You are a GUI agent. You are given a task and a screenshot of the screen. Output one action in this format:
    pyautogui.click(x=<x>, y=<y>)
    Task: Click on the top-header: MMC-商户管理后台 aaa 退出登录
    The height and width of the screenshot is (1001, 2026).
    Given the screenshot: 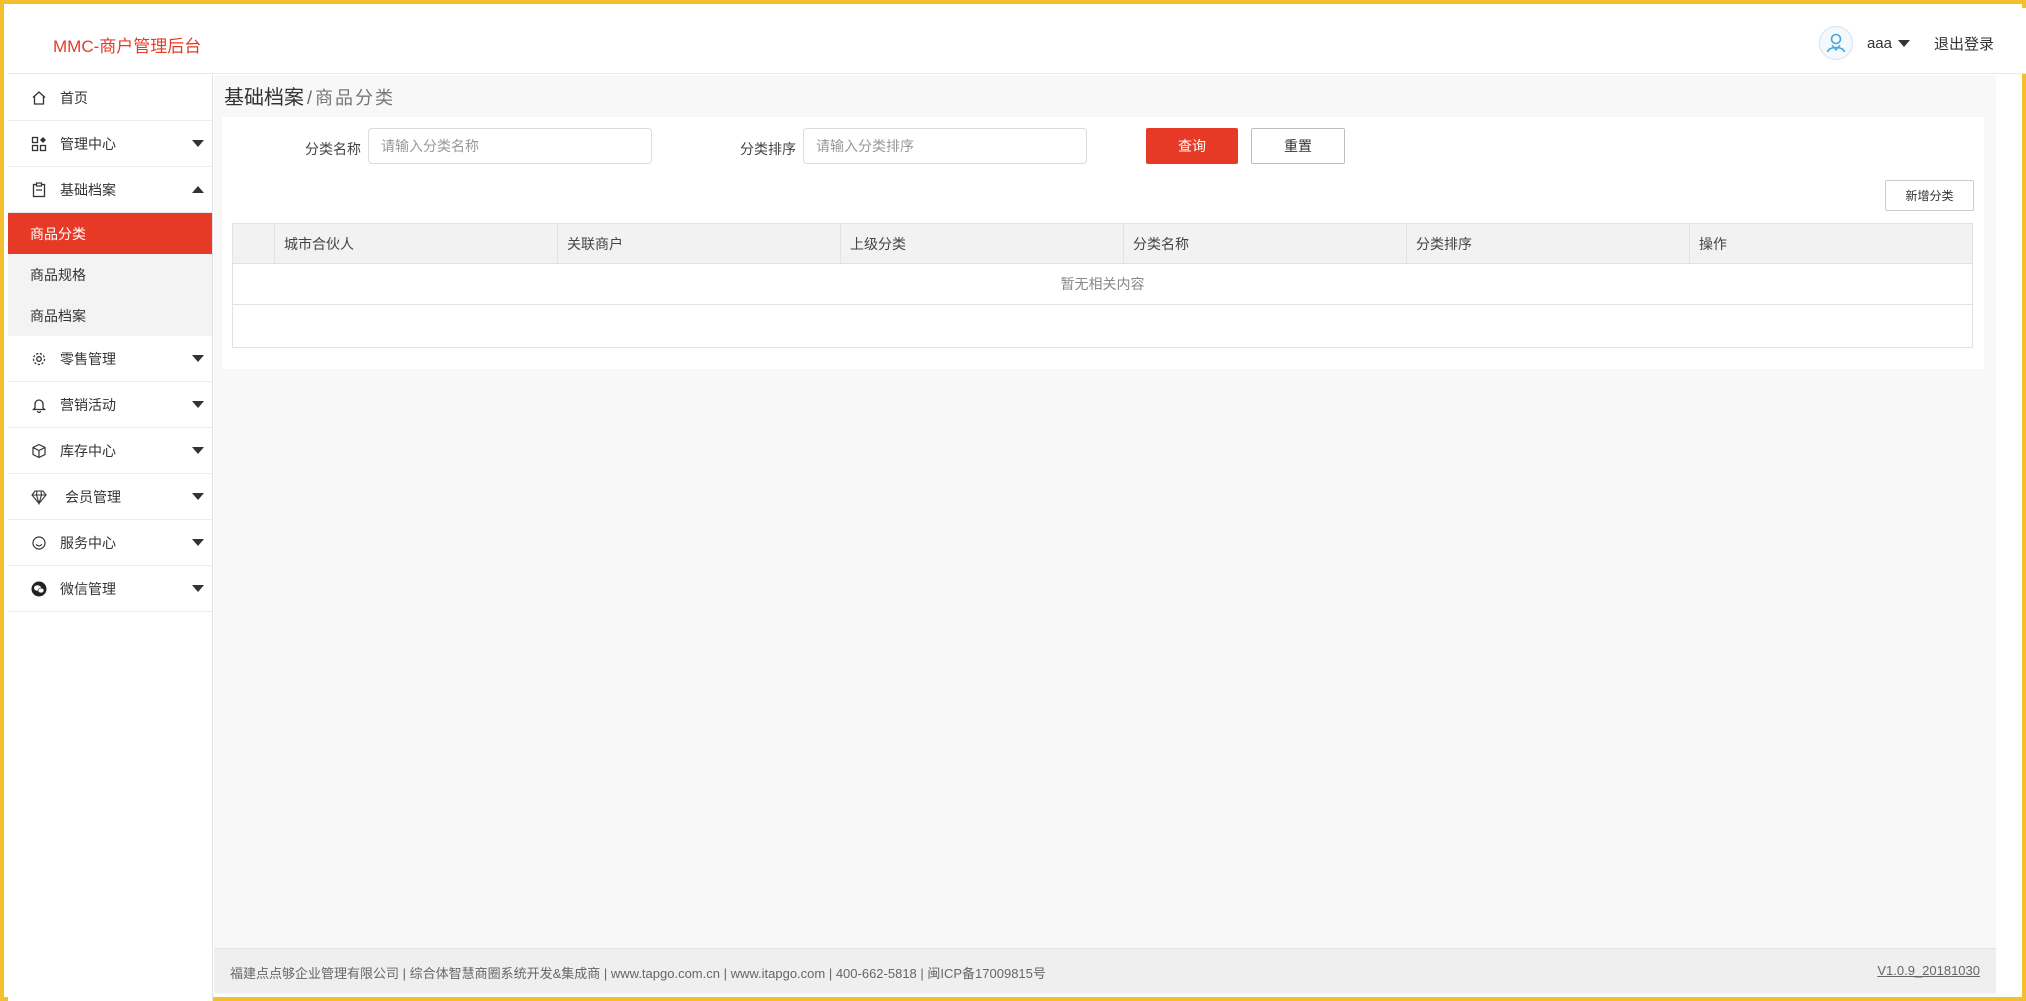 What is the action you would take?
    pyautogui.click(x=1017, y=41)
    